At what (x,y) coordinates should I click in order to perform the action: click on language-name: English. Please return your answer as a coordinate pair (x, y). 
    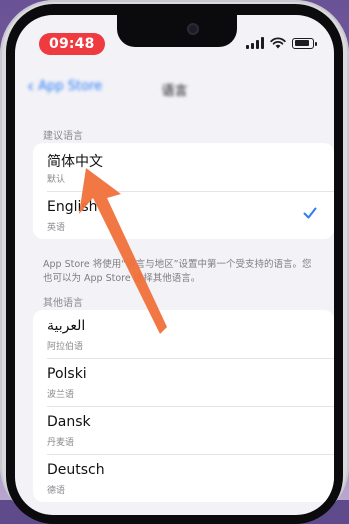
    Looking at the image, I should click on (72, 207).